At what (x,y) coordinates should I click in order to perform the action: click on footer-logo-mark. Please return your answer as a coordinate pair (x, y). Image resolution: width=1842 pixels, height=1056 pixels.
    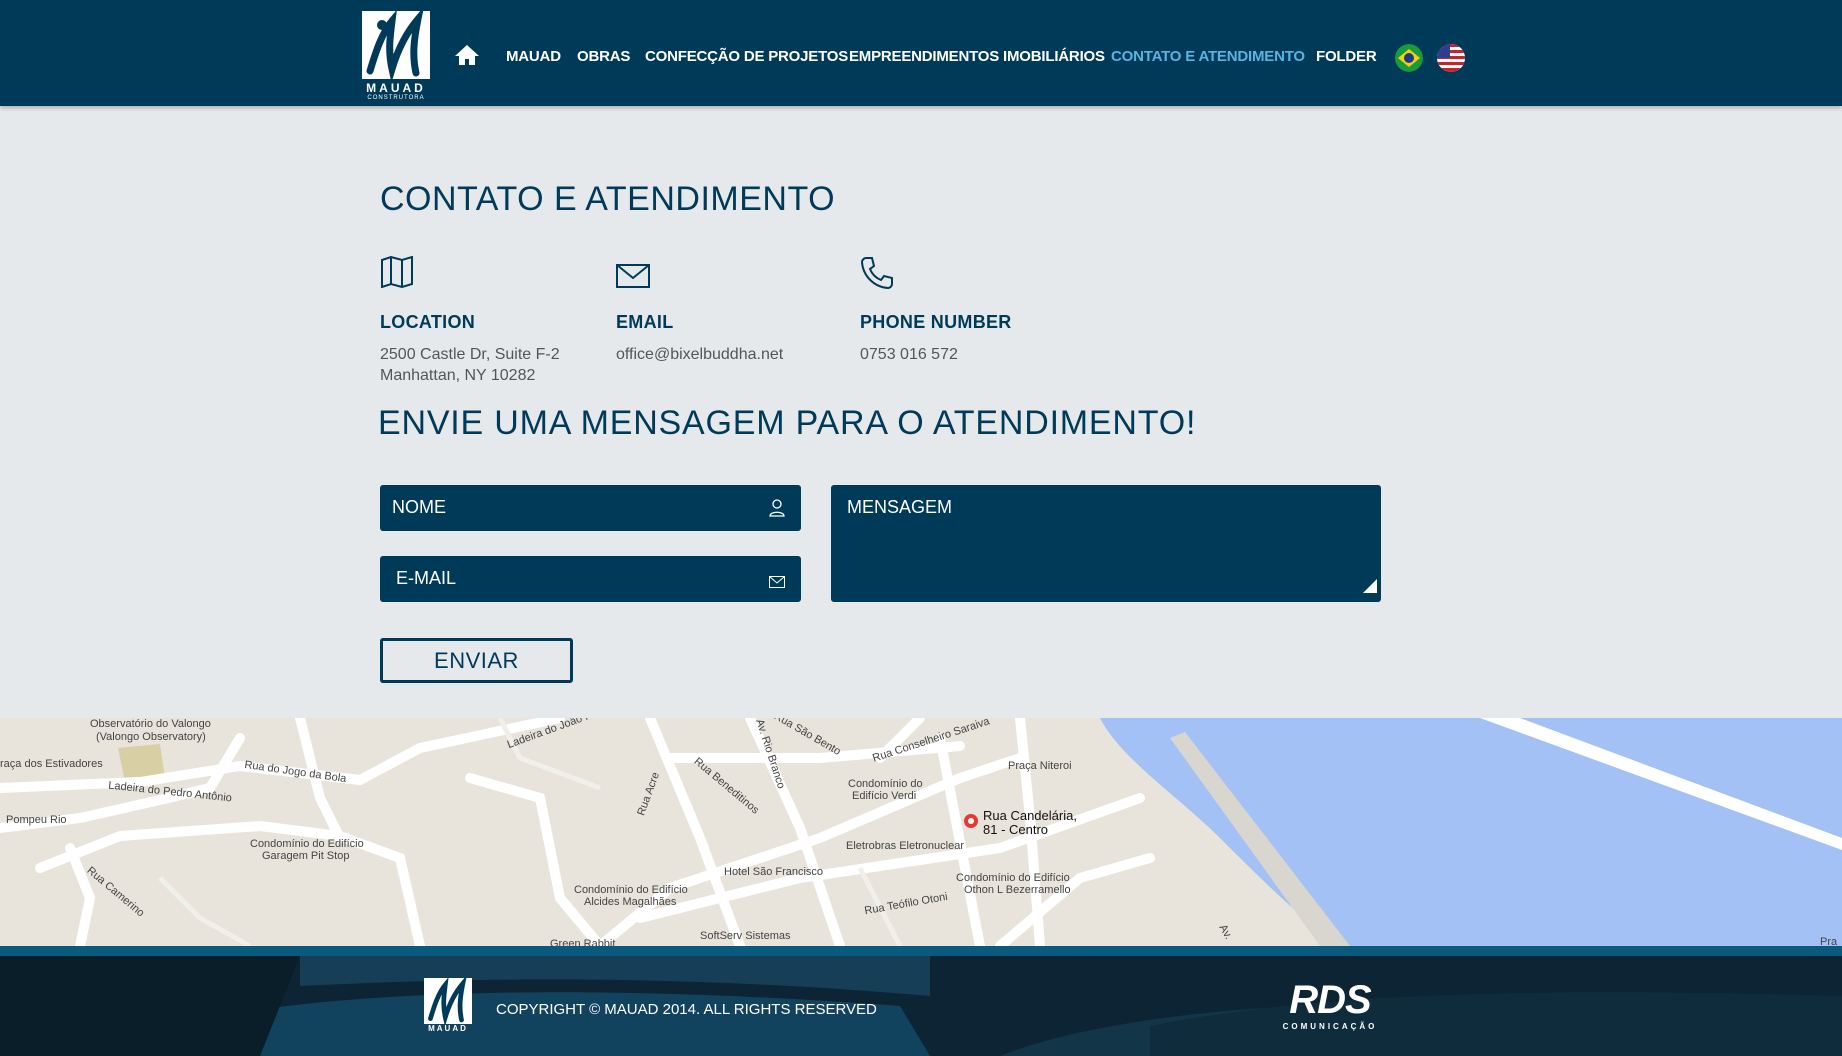
    Looking at the image, I should click on (448, 1000).